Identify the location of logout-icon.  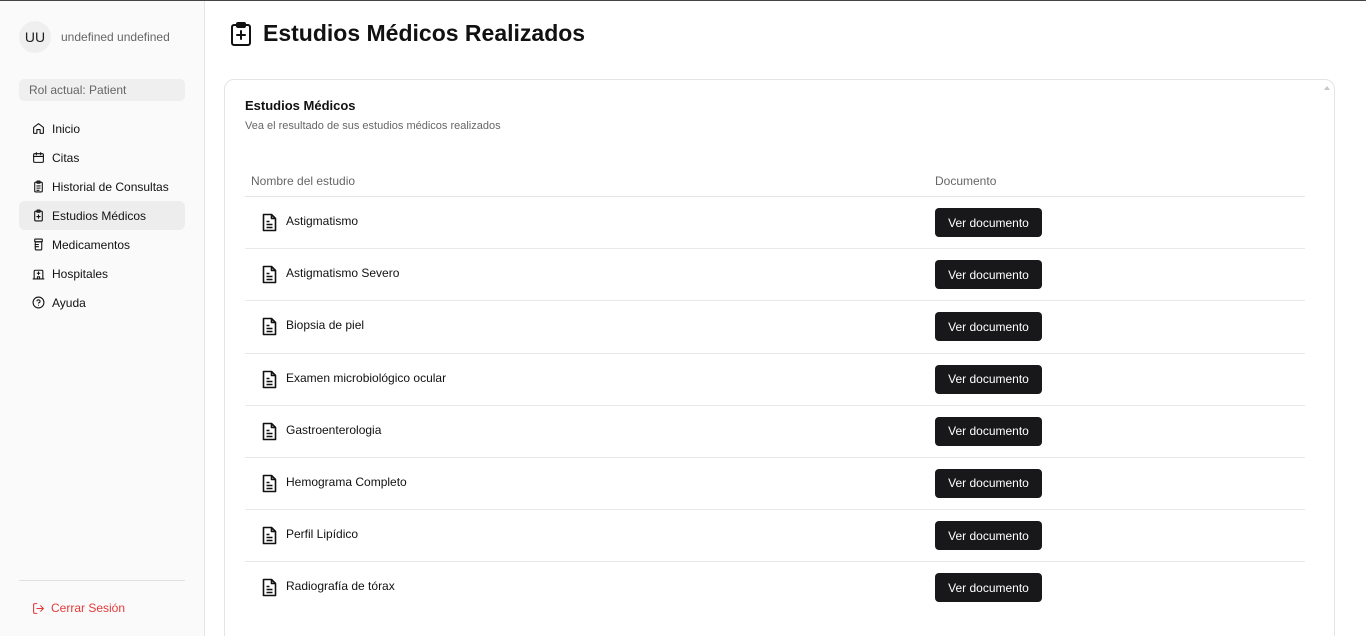
(38, 608).